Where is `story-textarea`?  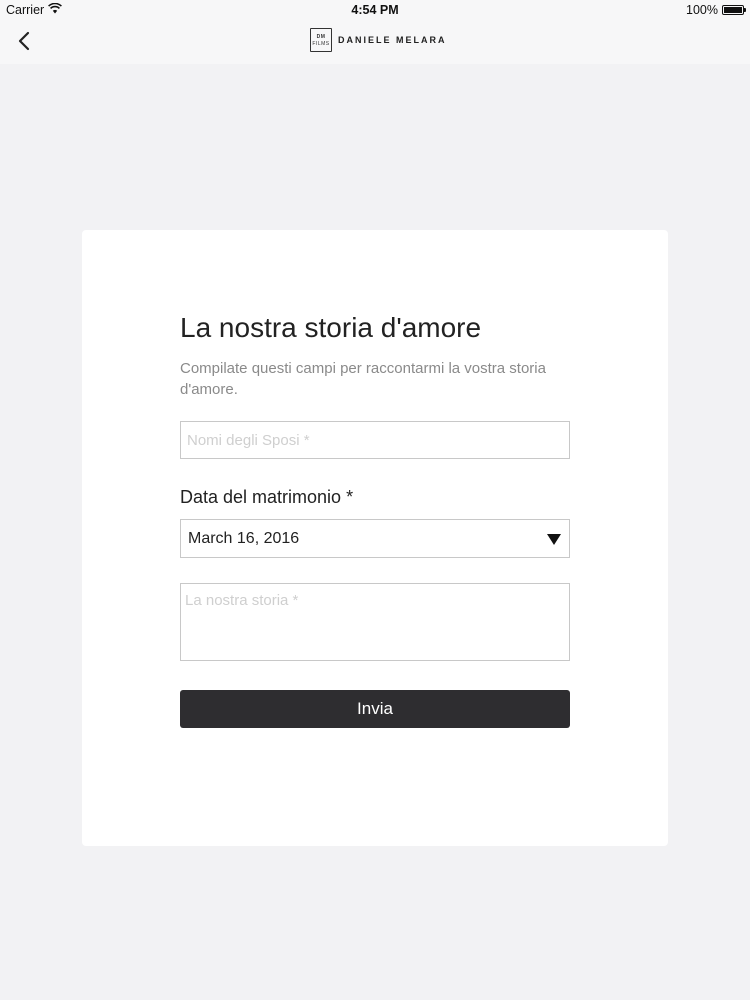
story-textarea is located at coordinates (375, 622).